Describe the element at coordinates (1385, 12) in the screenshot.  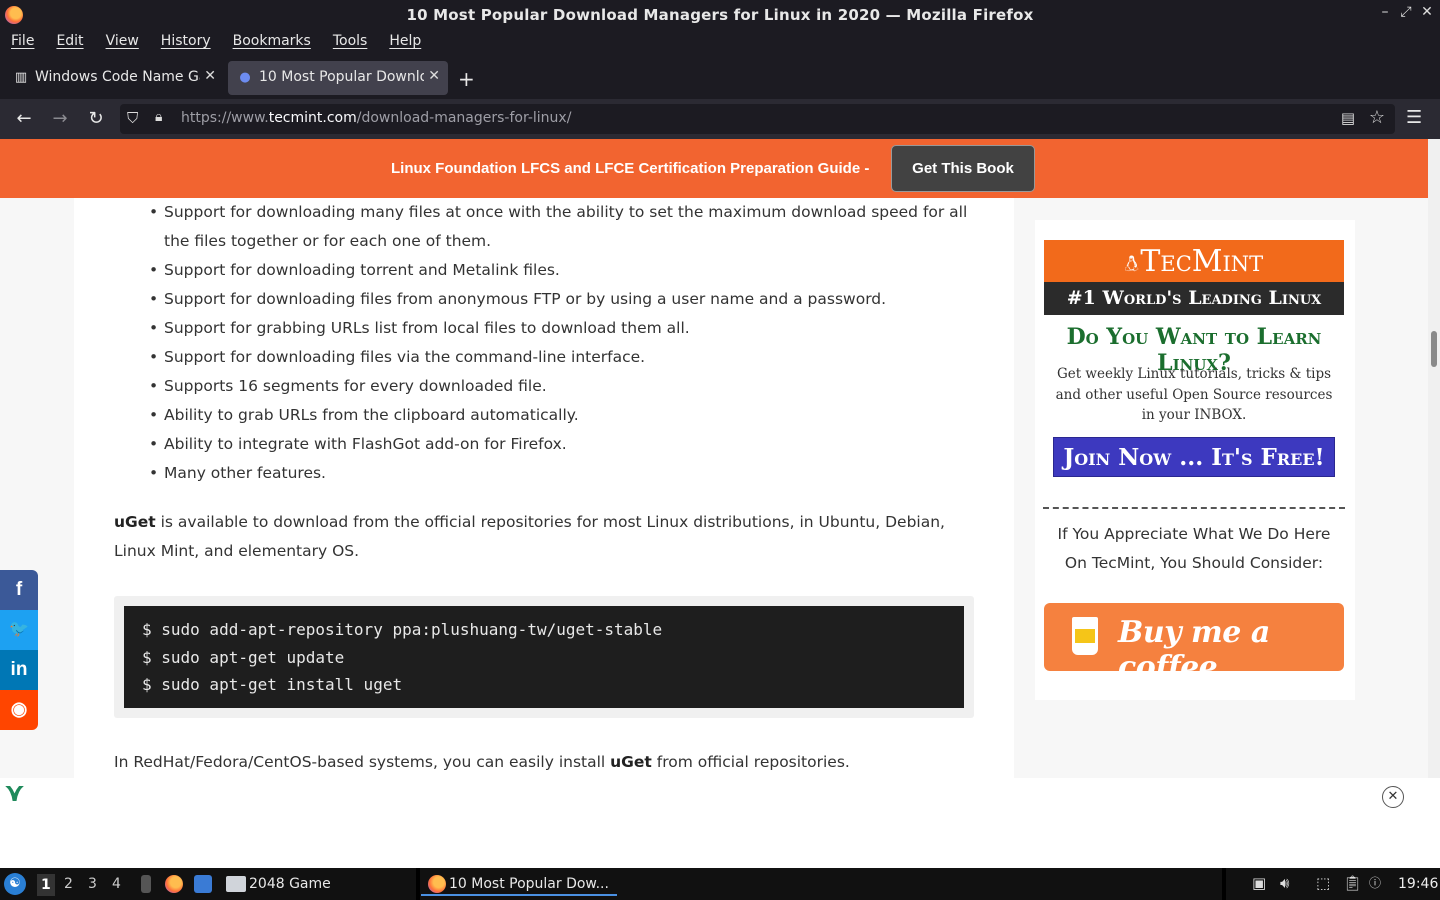
I see `minimize-button: –` at that location.